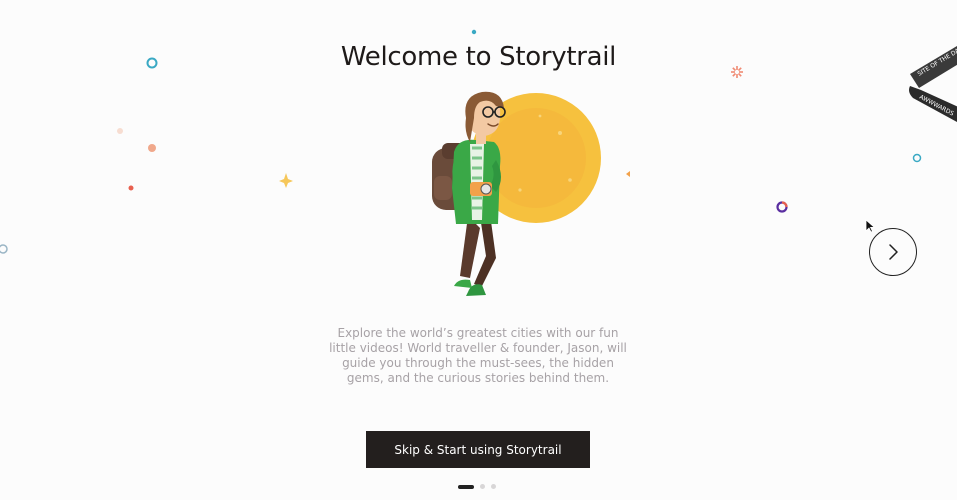 This screenshot has width=957, height=500. Describe the element at coordinates (466, 486) in the screenshot. I see `pagination-dot-active` at that location.